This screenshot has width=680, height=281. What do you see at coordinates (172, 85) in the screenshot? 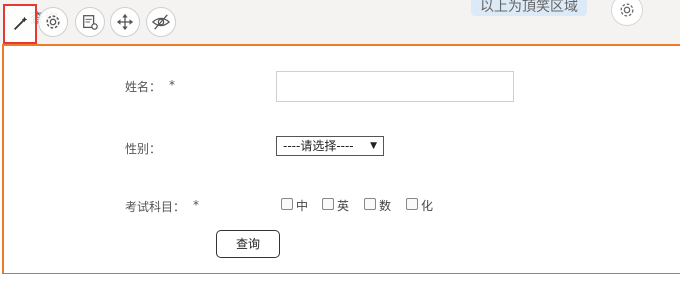
I see `name-required-mark: *` at bounding box center [172, 85].